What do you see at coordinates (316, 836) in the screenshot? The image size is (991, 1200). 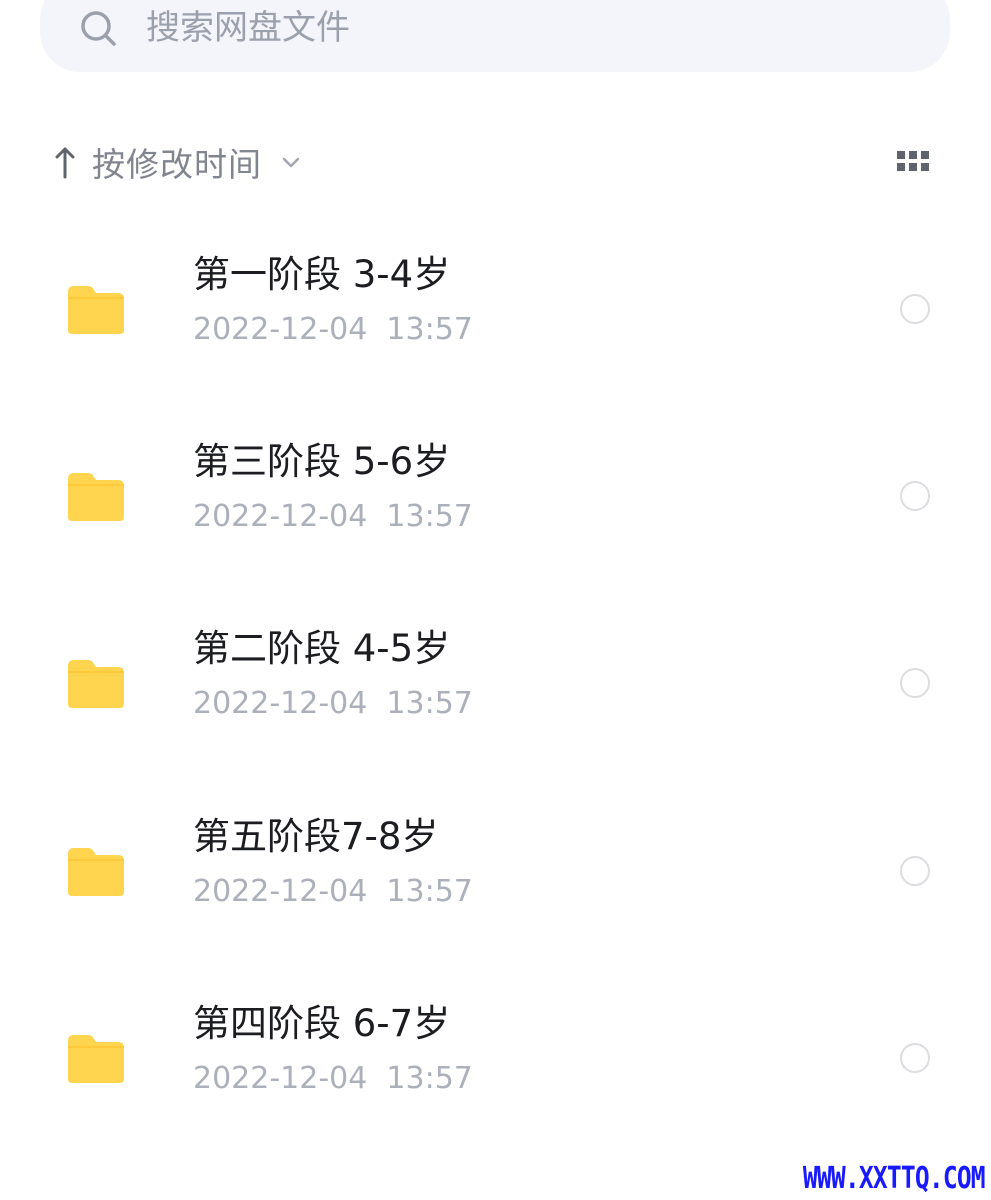 I see `file-name: 第五阶段7-8岁` at bounding box center [316, 836].